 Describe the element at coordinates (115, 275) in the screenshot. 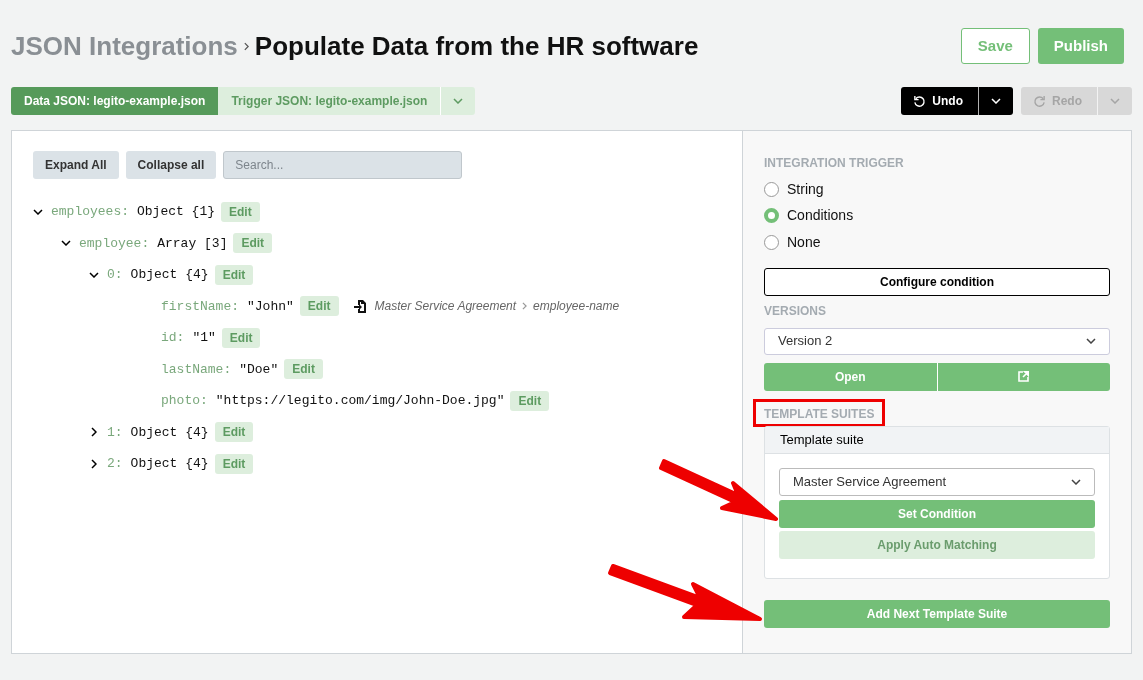

I see `json-key: 0:` at that location.